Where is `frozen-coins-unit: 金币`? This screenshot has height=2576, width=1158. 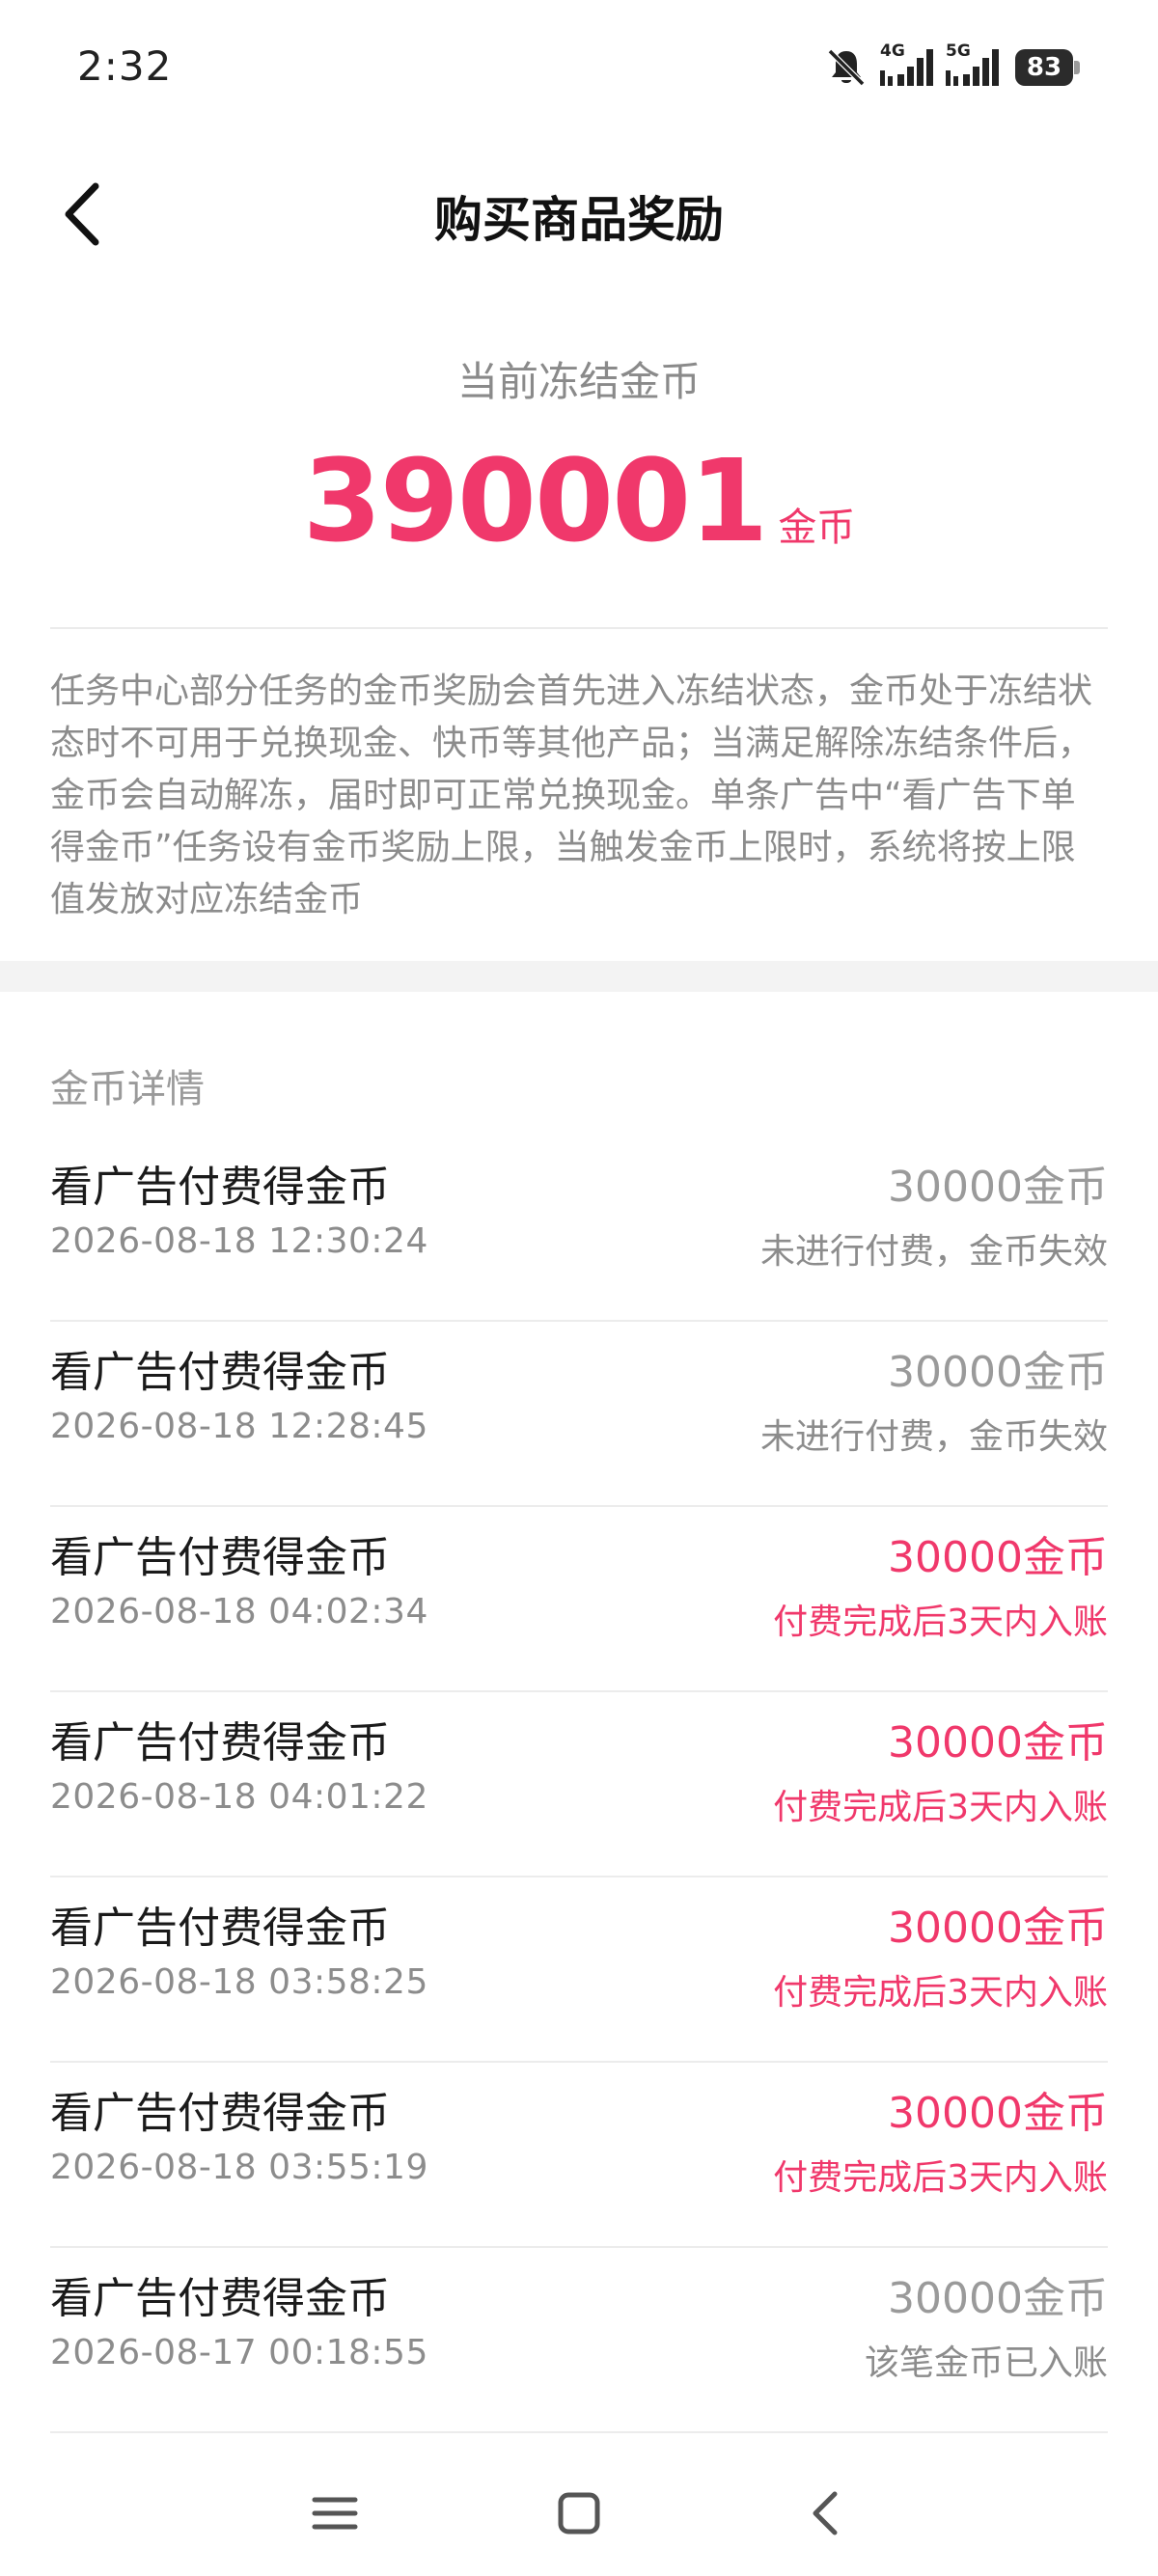
frozen-coins-unit: 金币 is located at coordinates (817, 528).